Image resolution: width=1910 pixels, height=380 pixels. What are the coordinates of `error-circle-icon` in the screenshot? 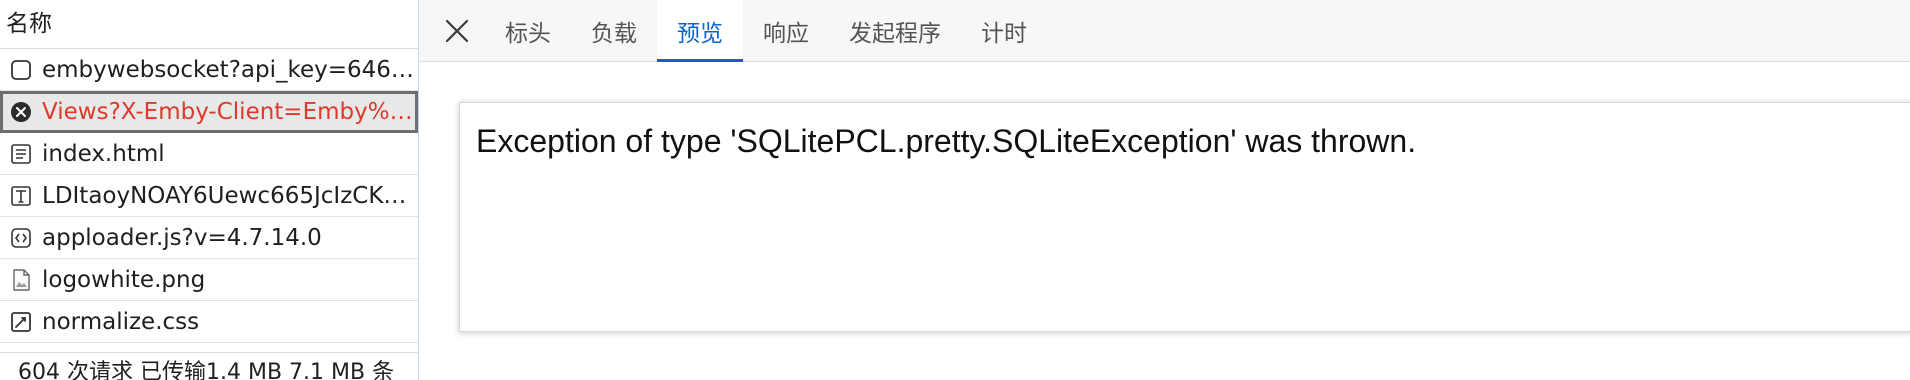 It's located at (21, 112).